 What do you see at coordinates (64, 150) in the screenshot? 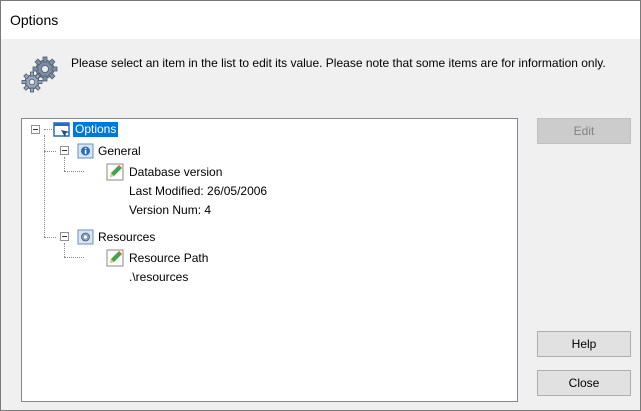
I see `expander-general` at bounding box center [64, 150].